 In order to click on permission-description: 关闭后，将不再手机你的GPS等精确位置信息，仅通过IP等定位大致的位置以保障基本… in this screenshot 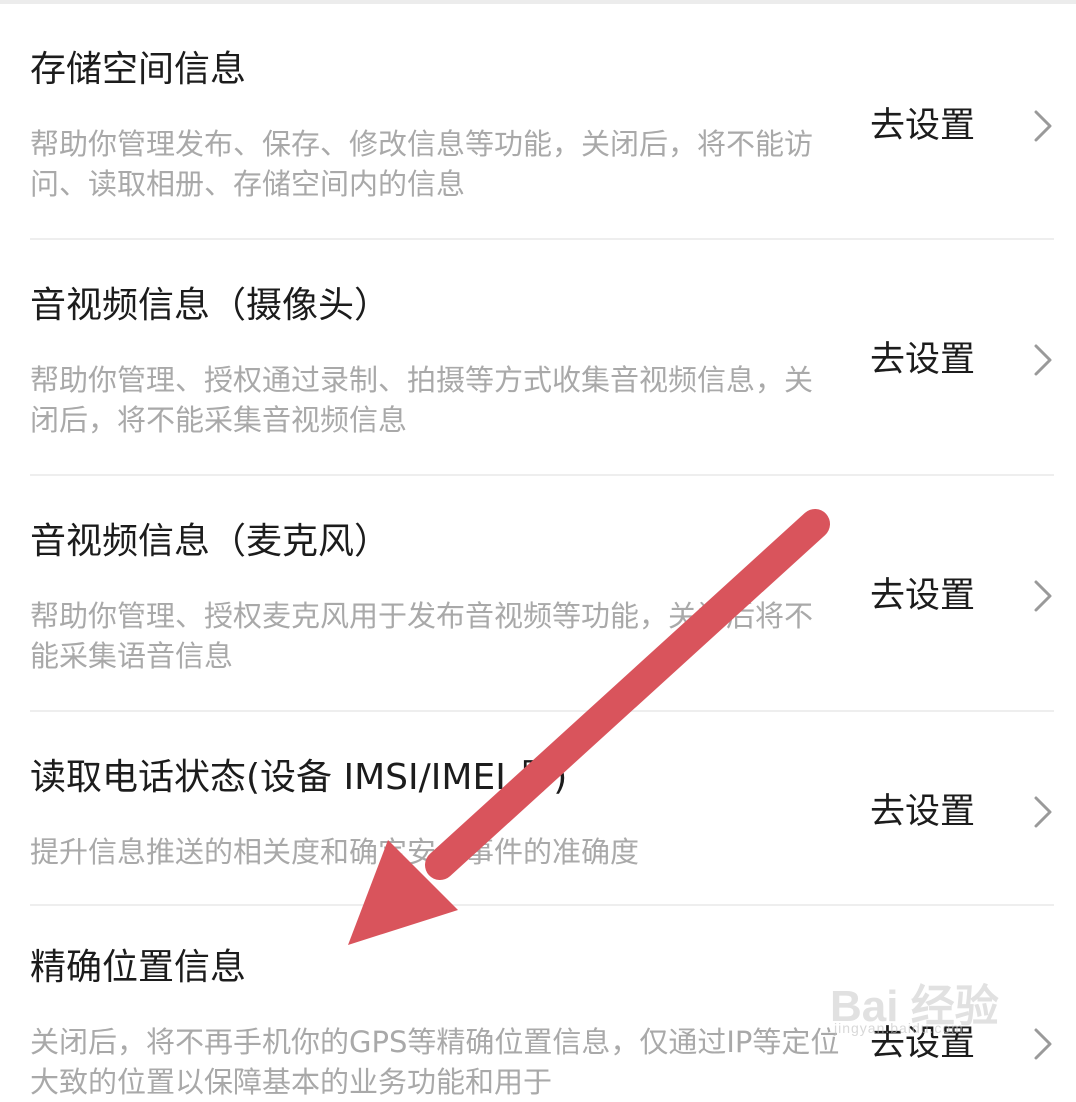, I will do `click(435, 1062)`.